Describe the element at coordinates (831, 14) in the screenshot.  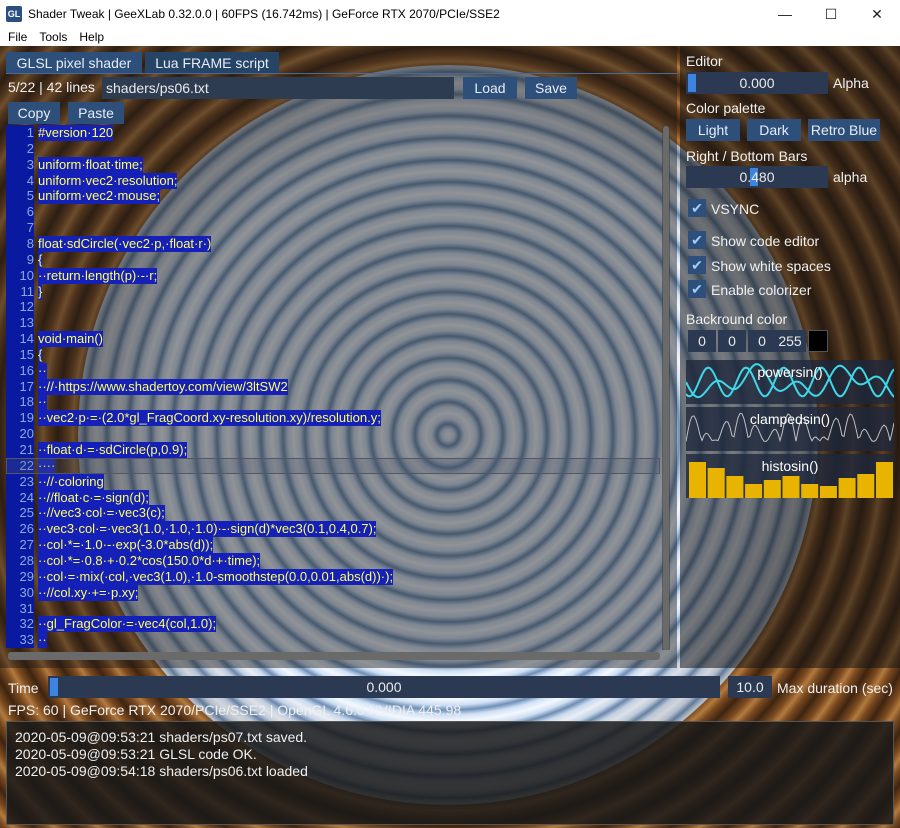
I see `maximize-button: ☐` at that location.